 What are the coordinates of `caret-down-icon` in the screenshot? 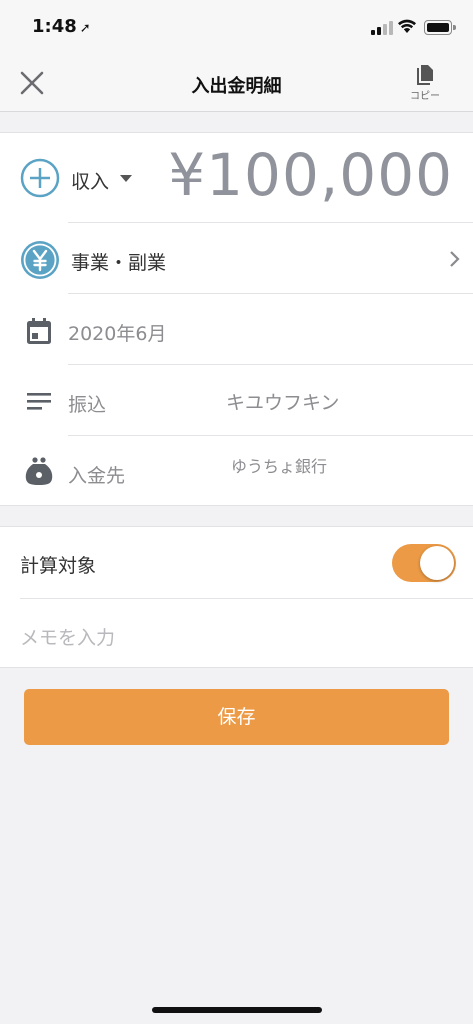 It's located at (126, 178).